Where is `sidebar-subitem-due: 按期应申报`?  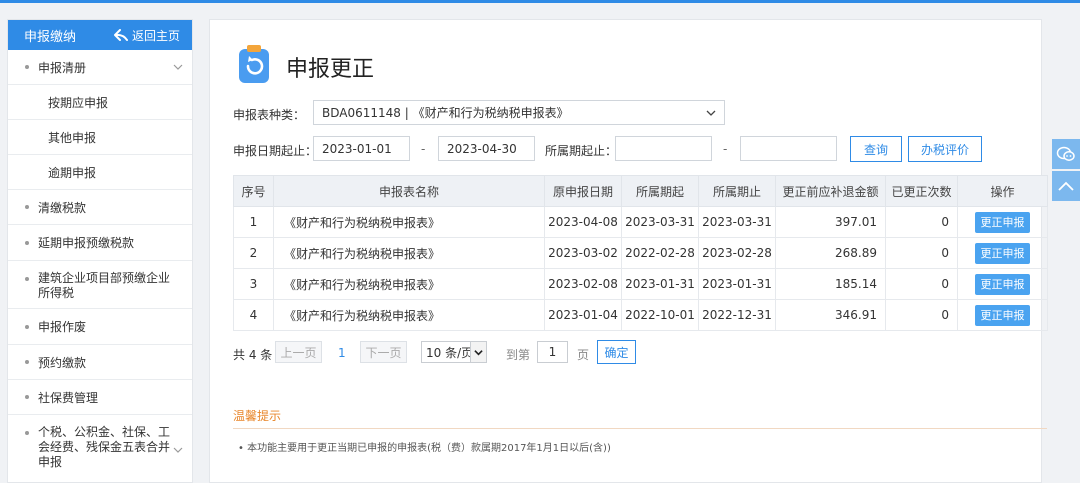 sidebar-subitem-due: 按期应申报 is located at coordinates (100, 102).